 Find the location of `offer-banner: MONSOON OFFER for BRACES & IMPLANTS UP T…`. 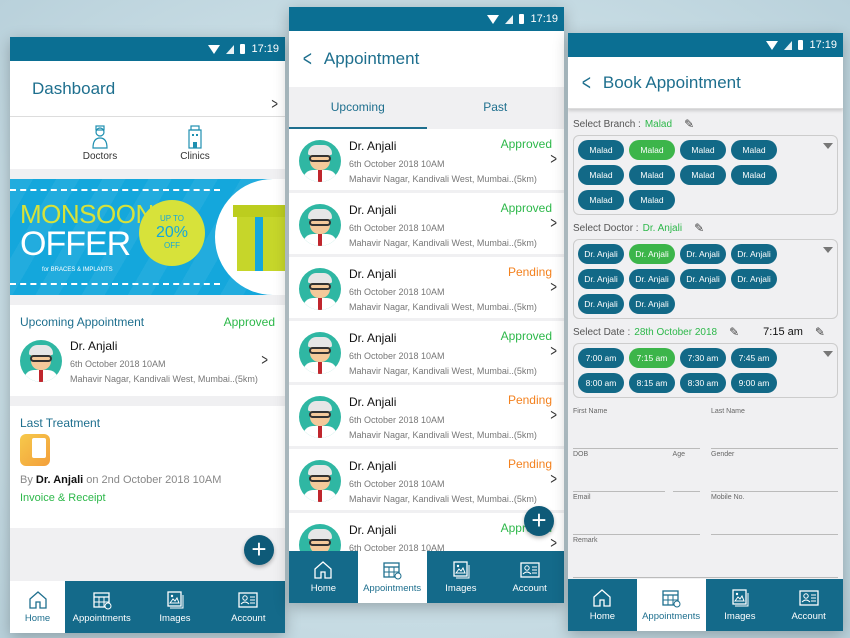

offer-banner: MONSOON OFFER for BRACES & IMPLANTS UP T… is located at coordinates (147, 237).